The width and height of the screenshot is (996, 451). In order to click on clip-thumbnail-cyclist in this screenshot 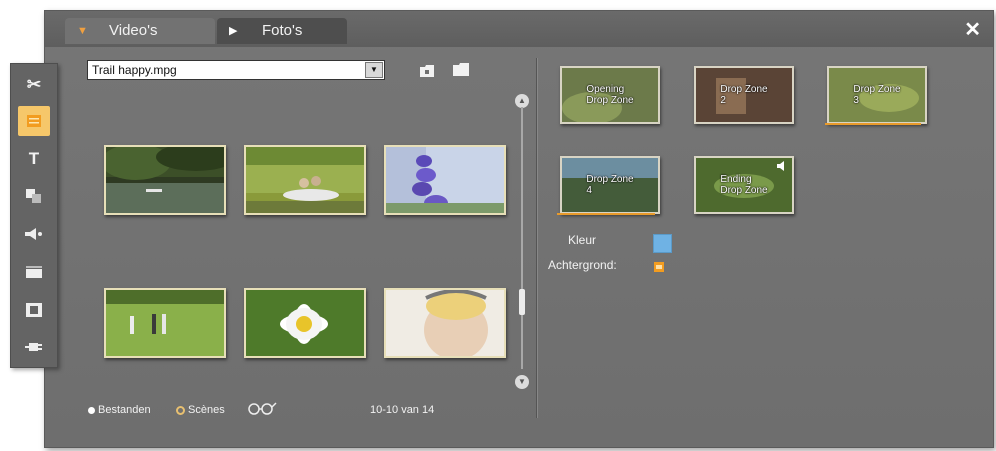, I will do `click(445, 323)`.